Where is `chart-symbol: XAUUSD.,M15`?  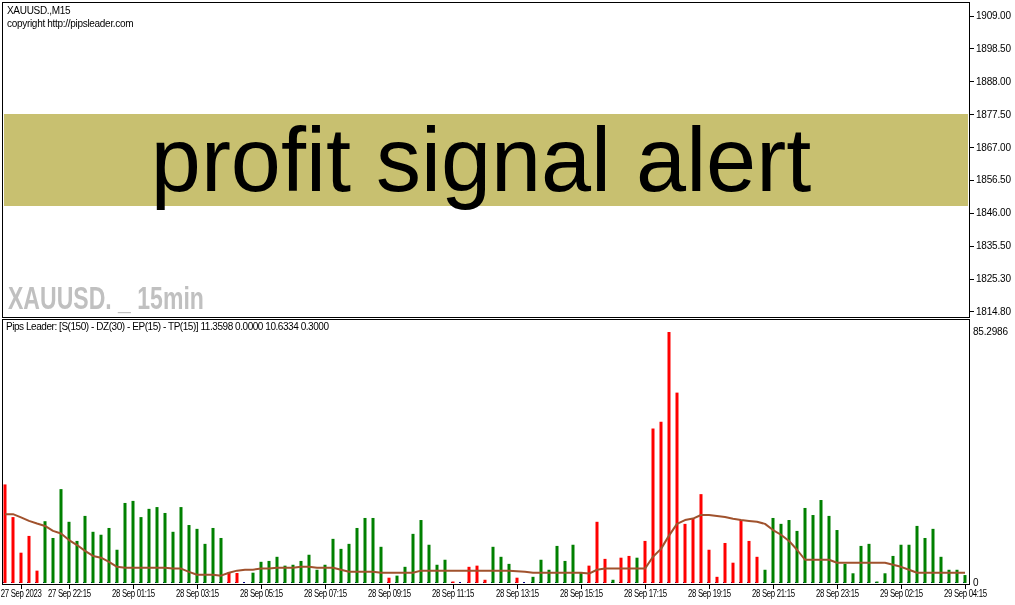 chart-symbol: XAUUSD.,M15 is located at coordinates (39, 10).